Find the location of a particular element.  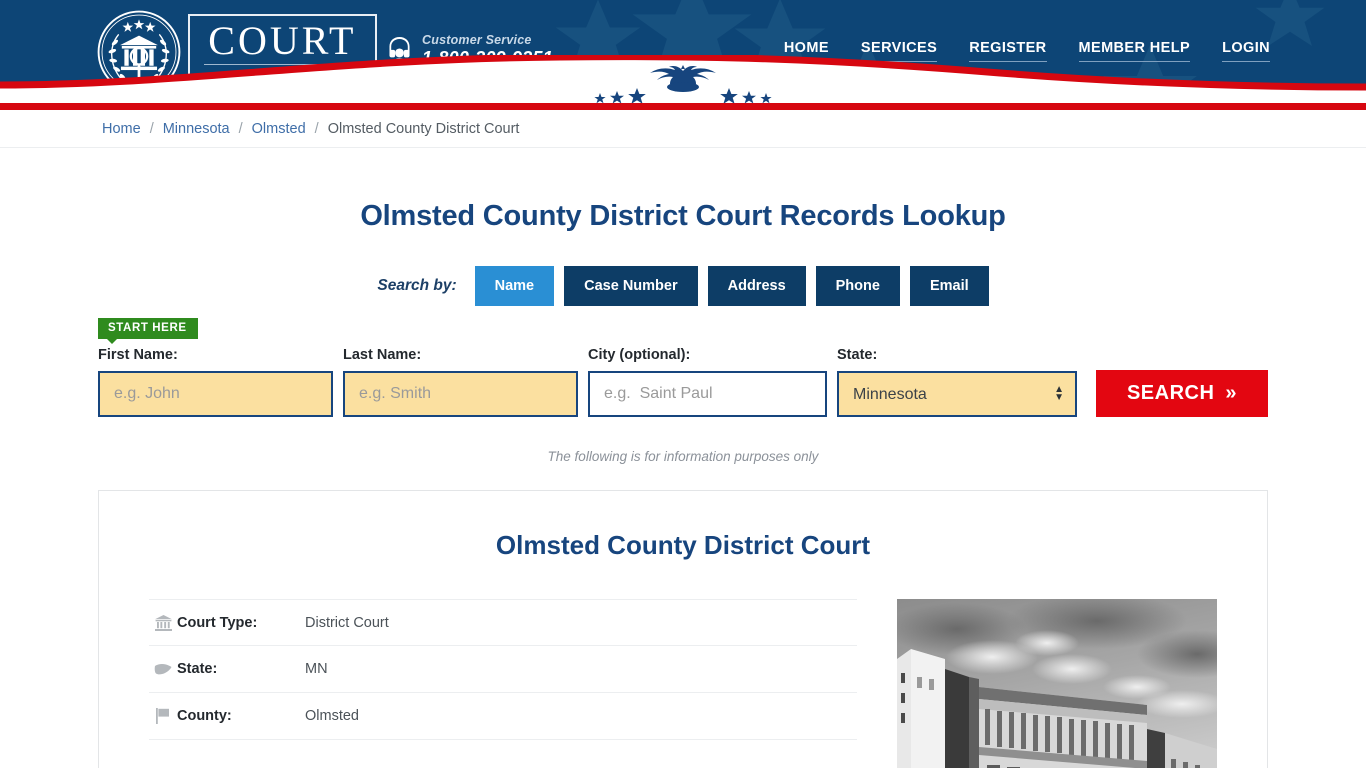

tab-email: Email is located at coordinates (949, 286).